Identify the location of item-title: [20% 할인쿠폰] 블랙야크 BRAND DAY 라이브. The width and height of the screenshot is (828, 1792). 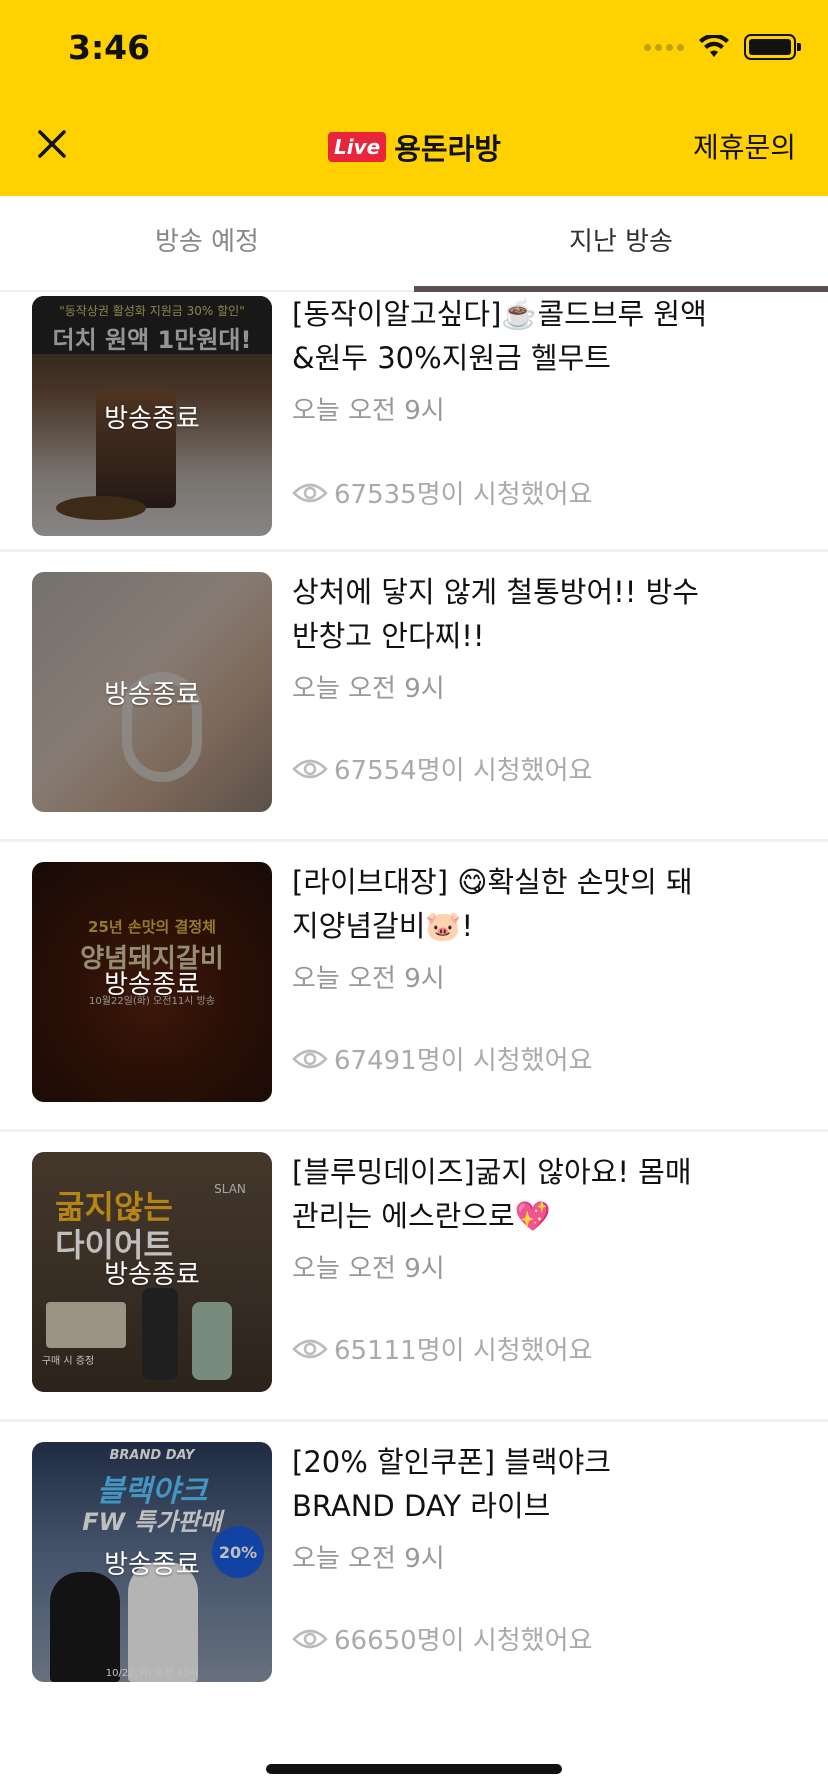
(502, 1484).